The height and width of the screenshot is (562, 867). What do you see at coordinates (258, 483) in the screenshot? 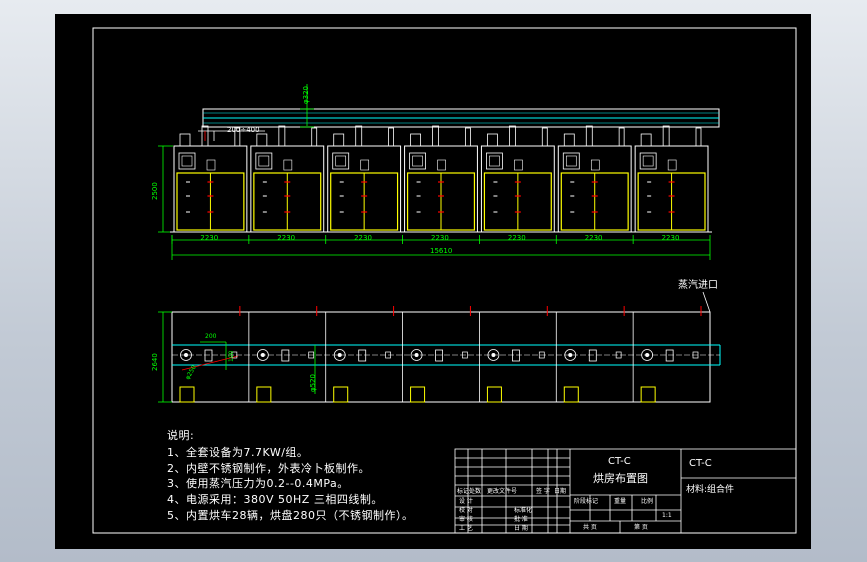
I see `note-item: 3、使用蒸汽压力为0.2--0.4MPa。` at bounding box center [258, 483].